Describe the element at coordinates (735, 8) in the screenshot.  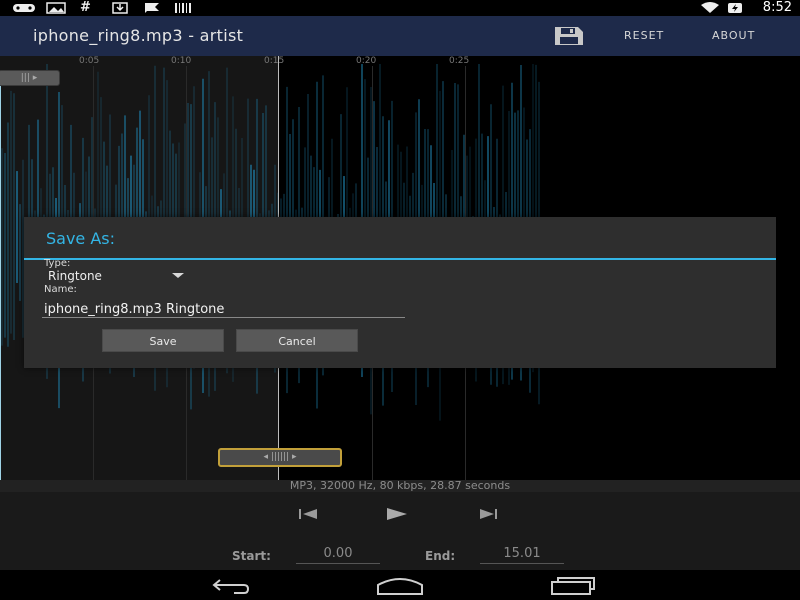
I see `battery-icon` at that location.